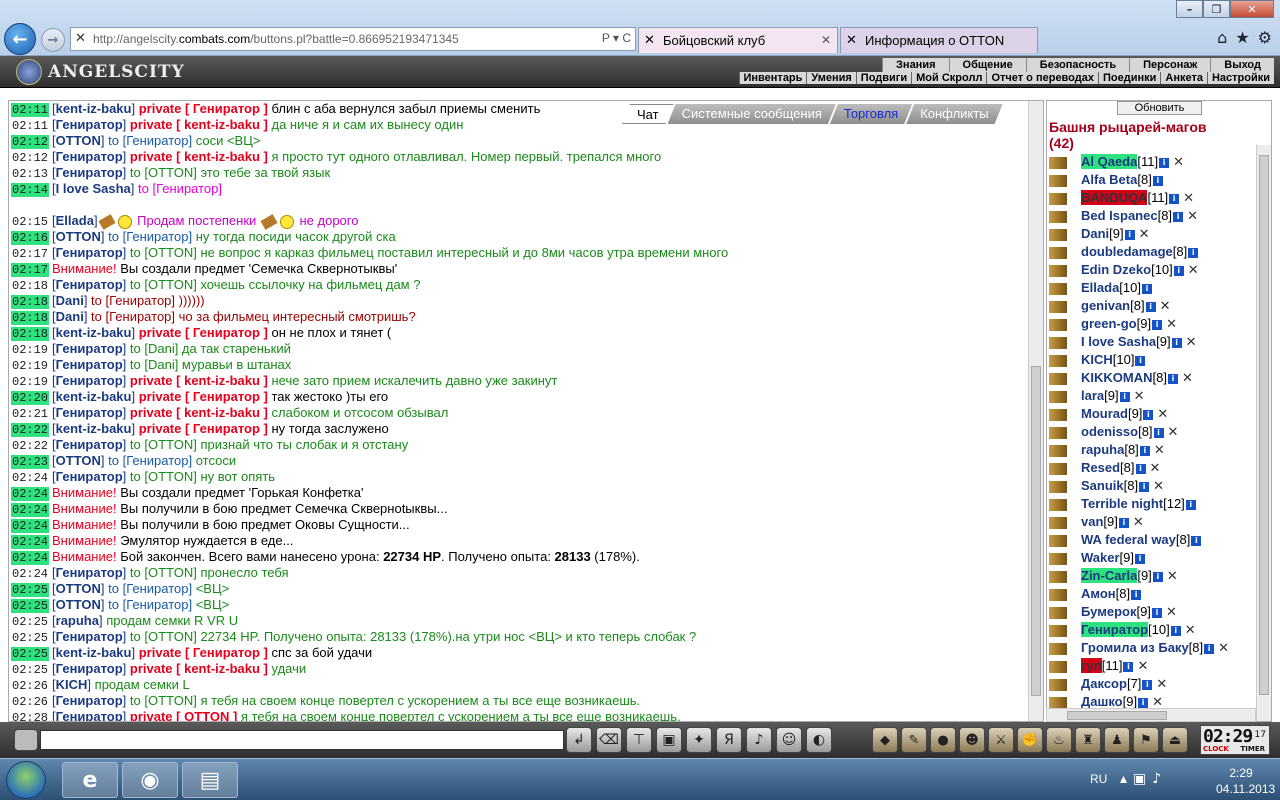  I want to click on menu-item-my-scroll: Мой Скролл, so click(948, 78).